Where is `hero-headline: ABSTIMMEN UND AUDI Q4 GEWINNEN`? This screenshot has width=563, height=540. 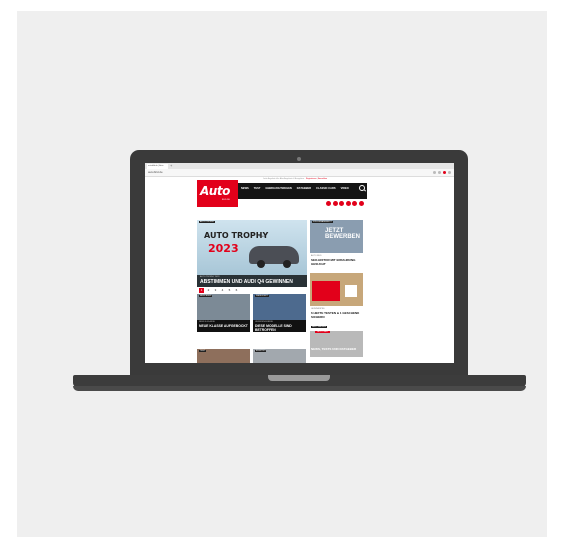
hero-headline: ABSTIMMEN UND AUDI Q4 GEWINNEN is located at coordinates (246, 282).